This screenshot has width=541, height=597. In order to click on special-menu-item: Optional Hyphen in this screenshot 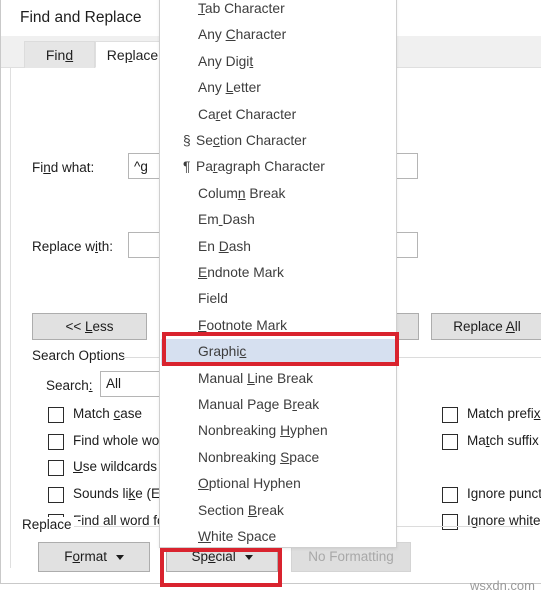, I will do `click(278, 484)`.